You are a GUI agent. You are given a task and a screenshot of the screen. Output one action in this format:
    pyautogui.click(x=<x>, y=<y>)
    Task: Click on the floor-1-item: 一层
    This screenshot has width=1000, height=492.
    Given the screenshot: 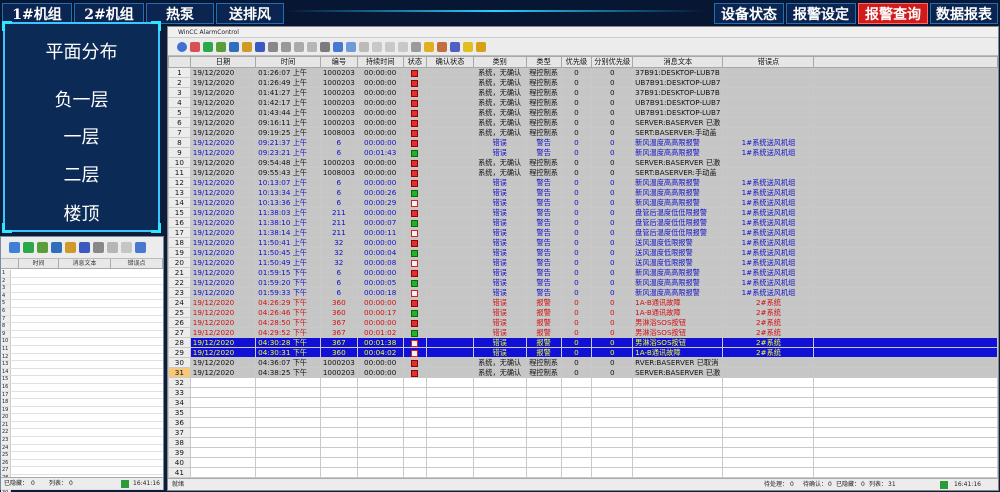 What is the action you would take?
    pyautogui.click(x=81, y=136)
    